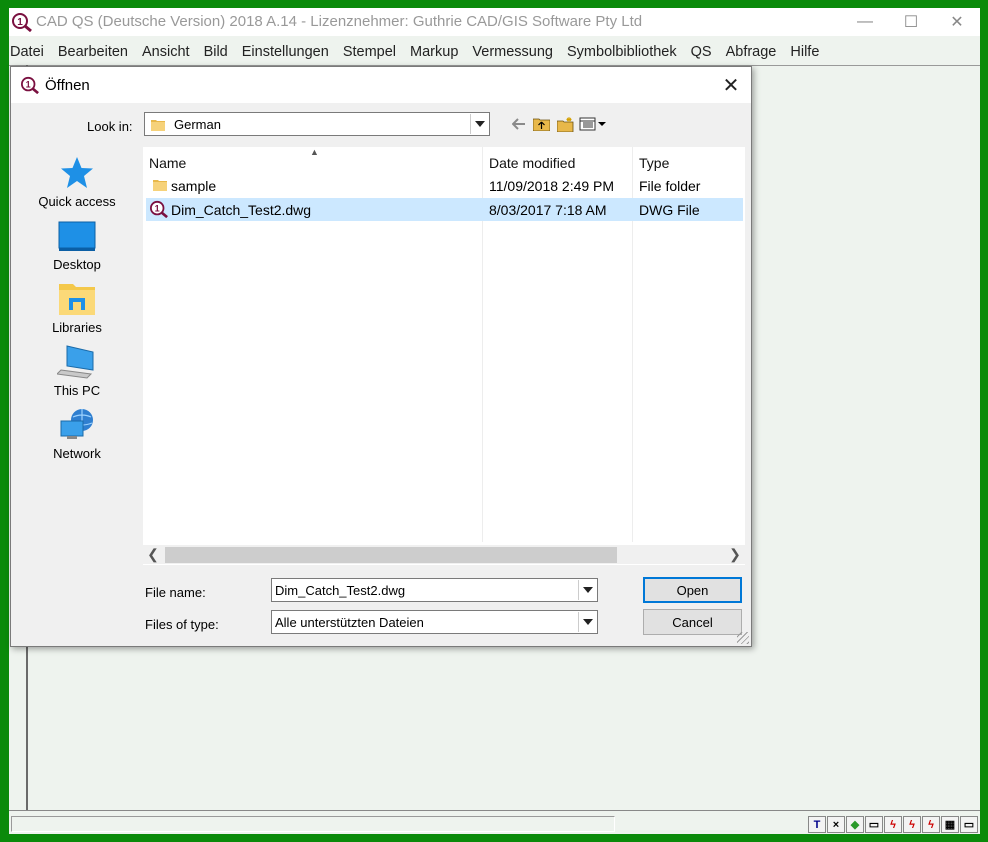  What do you see at coordinates (494, 810) in the screenshot?
I see `status-separator` at bounding box center [494, 810].